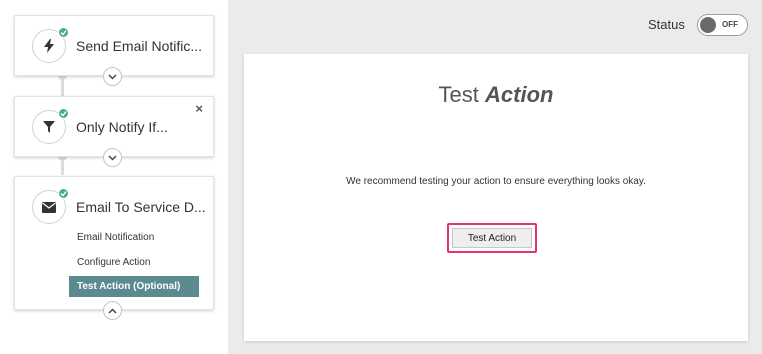  I want to click on sub-item-configure-action: Configure Action, so click(134, 262).